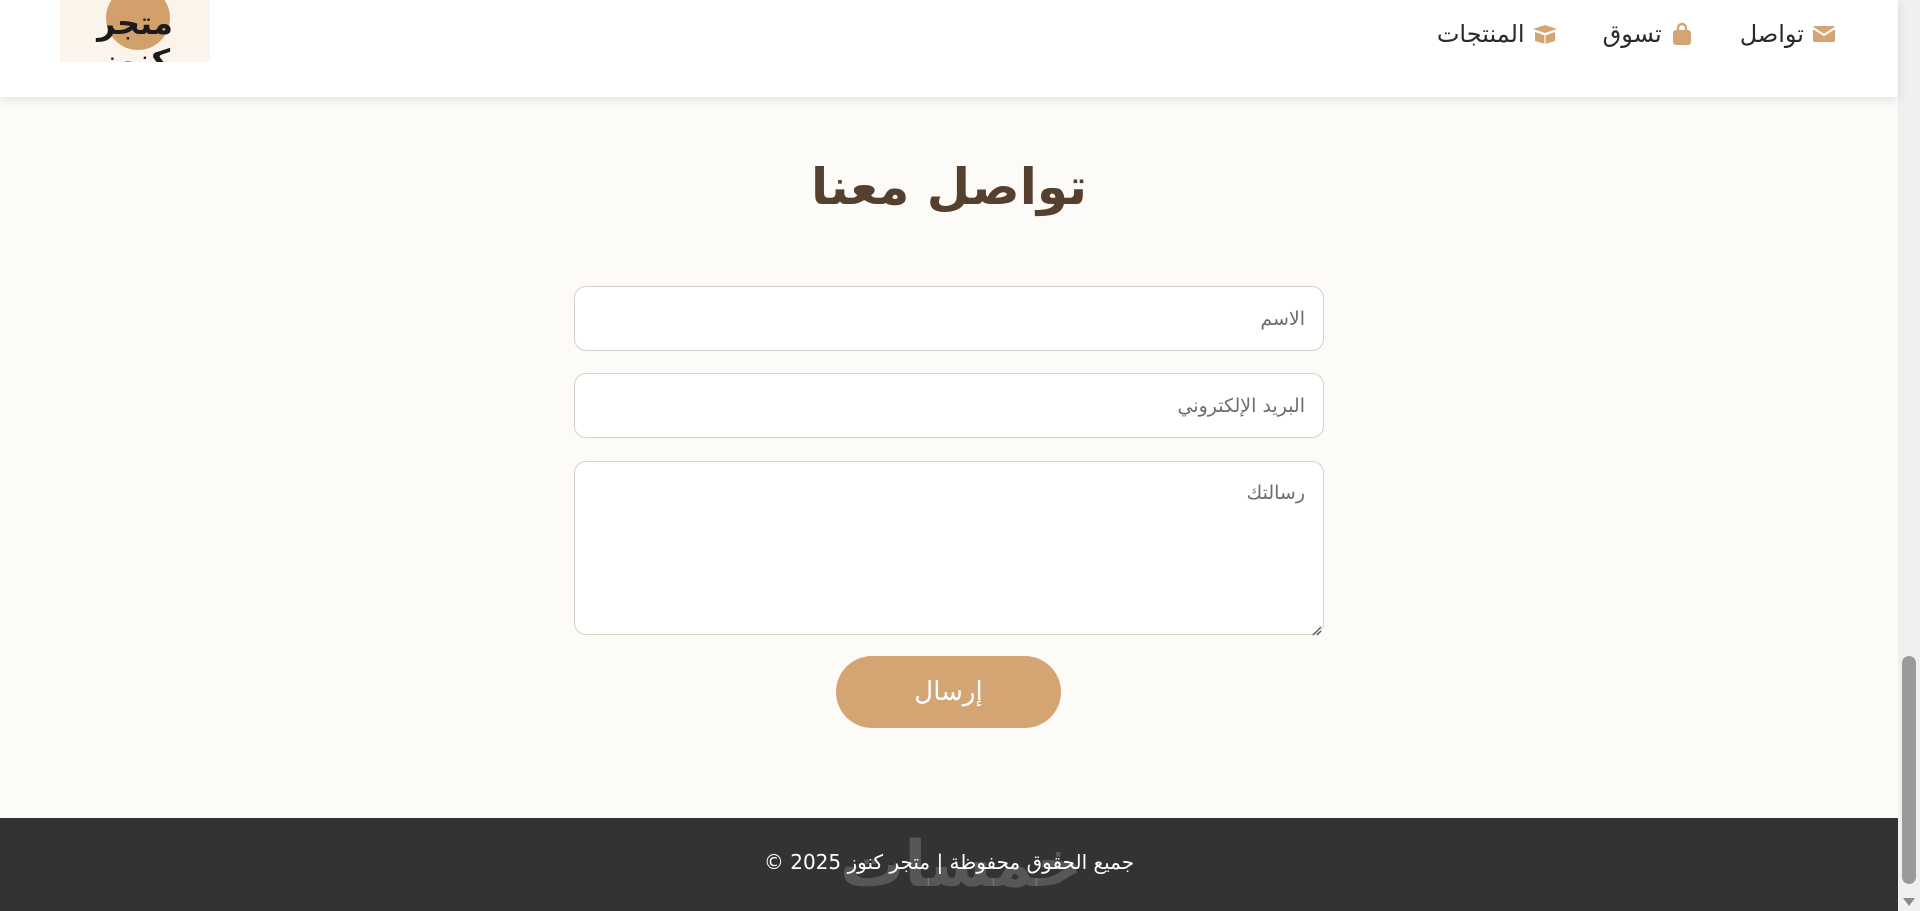 This screenshot has width=1920, height=911. I want to click on nav-item-label: تسوق, so click(1632, 34).